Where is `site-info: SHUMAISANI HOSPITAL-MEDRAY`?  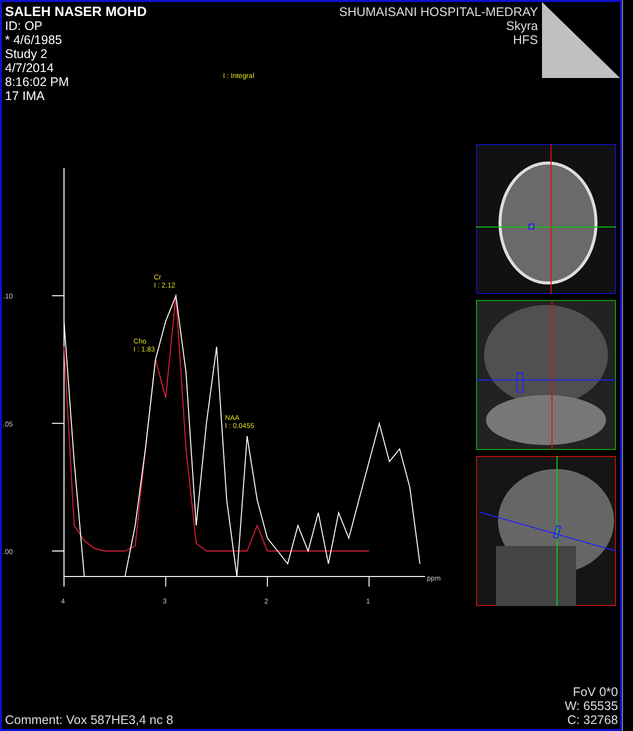 site-info: SHUMAISANI HOSPITAL-MEDRAY is located at coordinates (438, 12).